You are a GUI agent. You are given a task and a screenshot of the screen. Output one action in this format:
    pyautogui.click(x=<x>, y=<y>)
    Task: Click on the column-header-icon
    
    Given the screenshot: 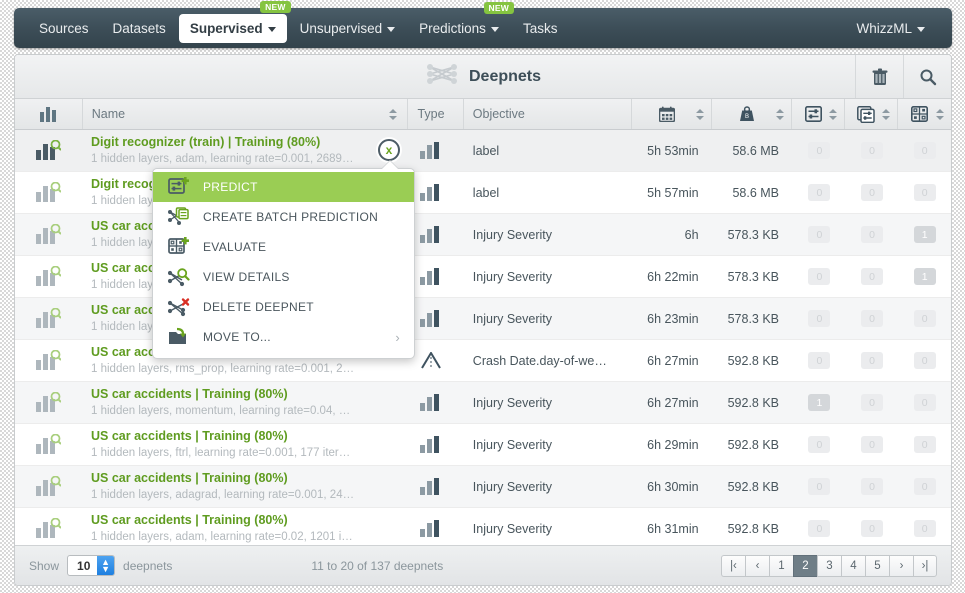 What is the action you would take?
    pyautogui.click(x=49, y=114)
    